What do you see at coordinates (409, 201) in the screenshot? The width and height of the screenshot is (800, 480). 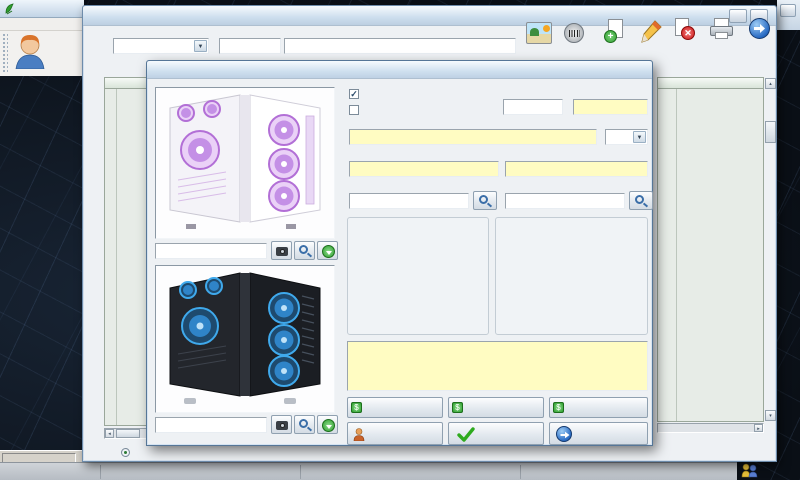 I see `marcas-input` at bounding box center [409, 201].